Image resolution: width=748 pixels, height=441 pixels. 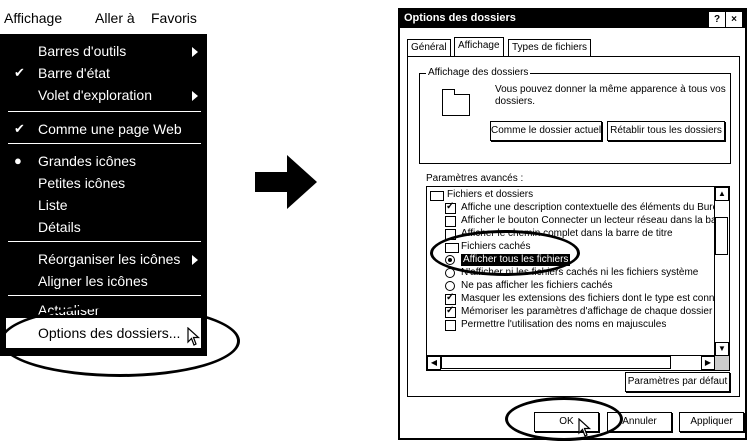 I want to click on scroll-up-icon: ▲, so click(x=722, y=194).